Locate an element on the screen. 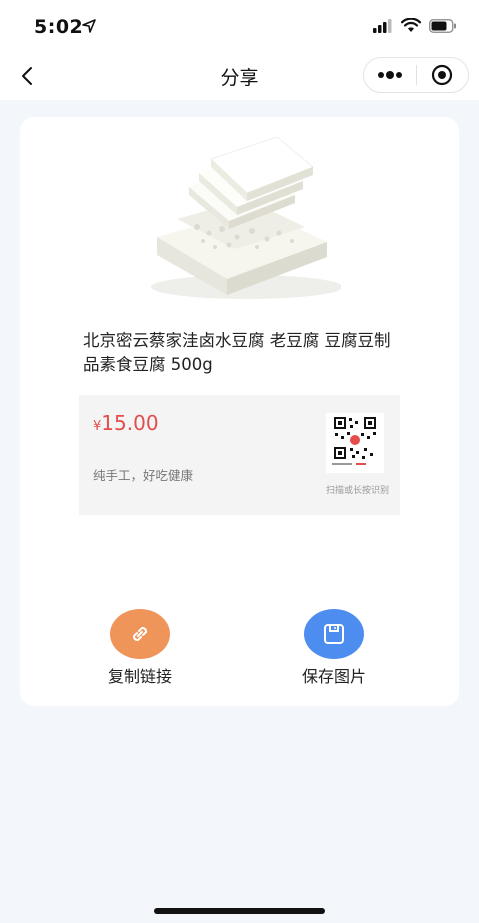 The image size is (479, 923). product-title: 北京密云蔡家洼卤水豆腐 老豆腐 豆腐豆制品素食豆腐 500g is located at coordinates (237, 352).